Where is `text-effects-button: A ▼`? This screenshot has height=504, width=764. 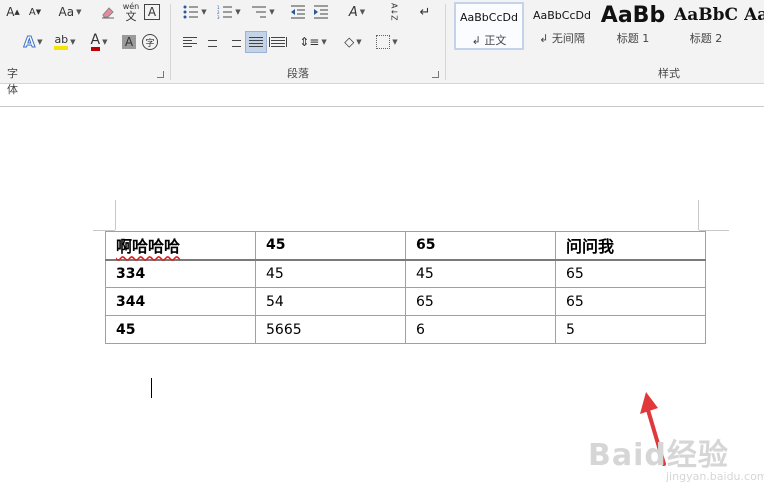 text-effects-button: A ▼ is located at coordinates (33, 42).